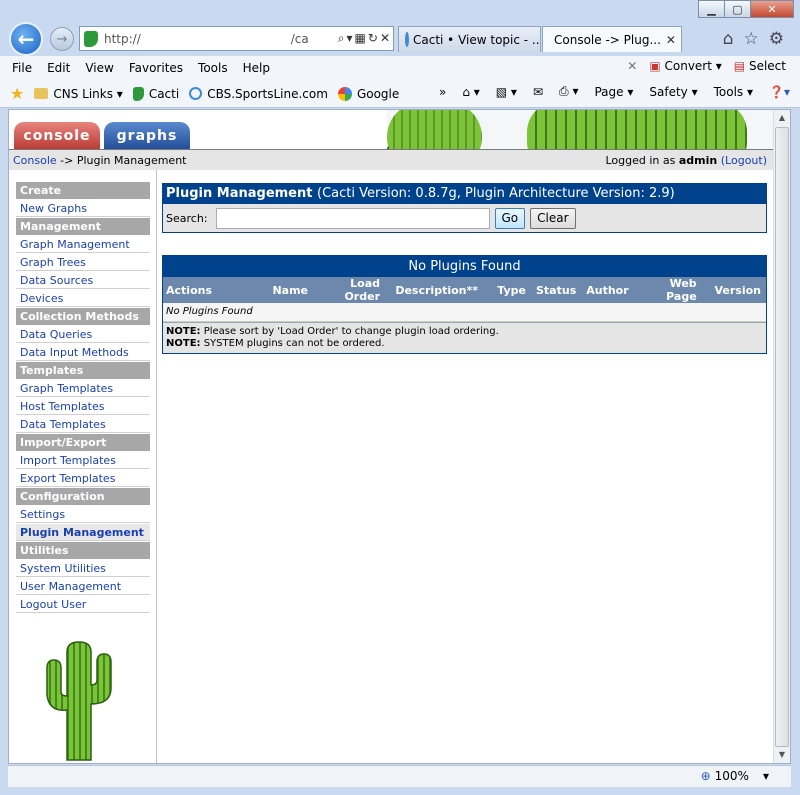 This screenshot has width=800, height=795. What do you see at coordinates (17, 93) in the screenshot?
I see `favorites-star-icon: ★` at bounding box center [17, 93].